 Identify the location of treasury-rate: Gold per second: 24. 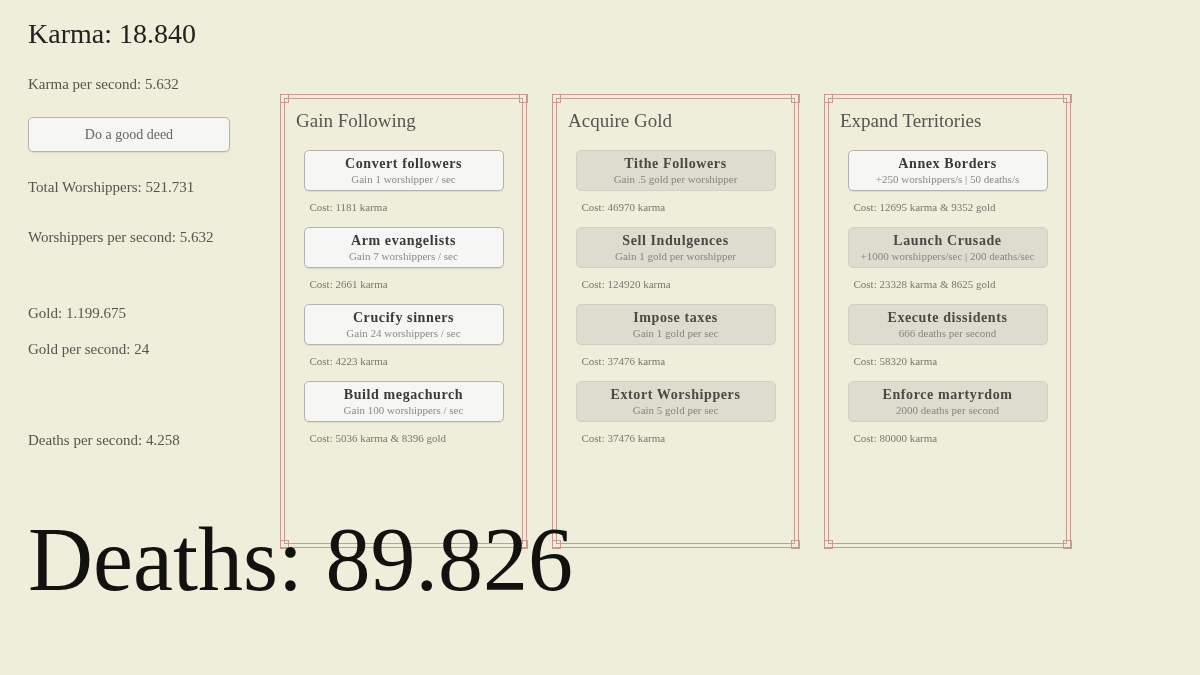
(89, 349).